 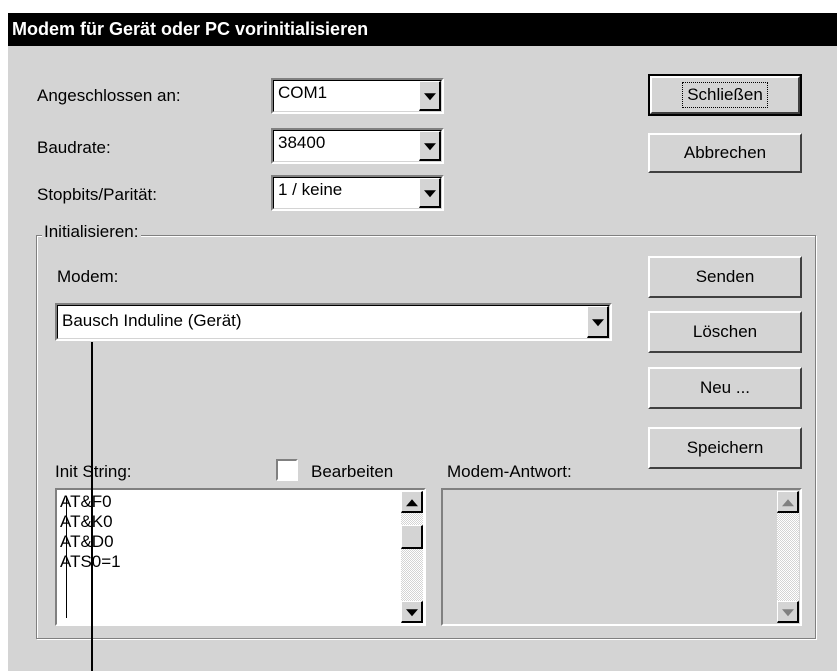 I want to click on baud-value: 38400, so click(x=302, y=142).